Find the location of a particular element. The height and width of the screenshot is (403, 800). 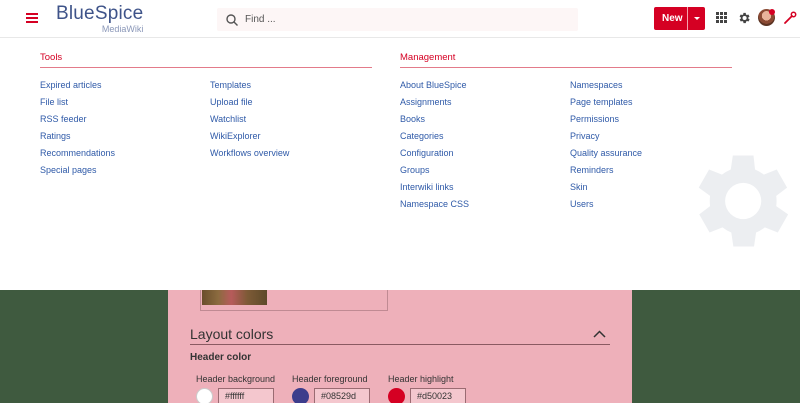

menu-link-namespaces: Namespaces is located at coordinates (596, 85).